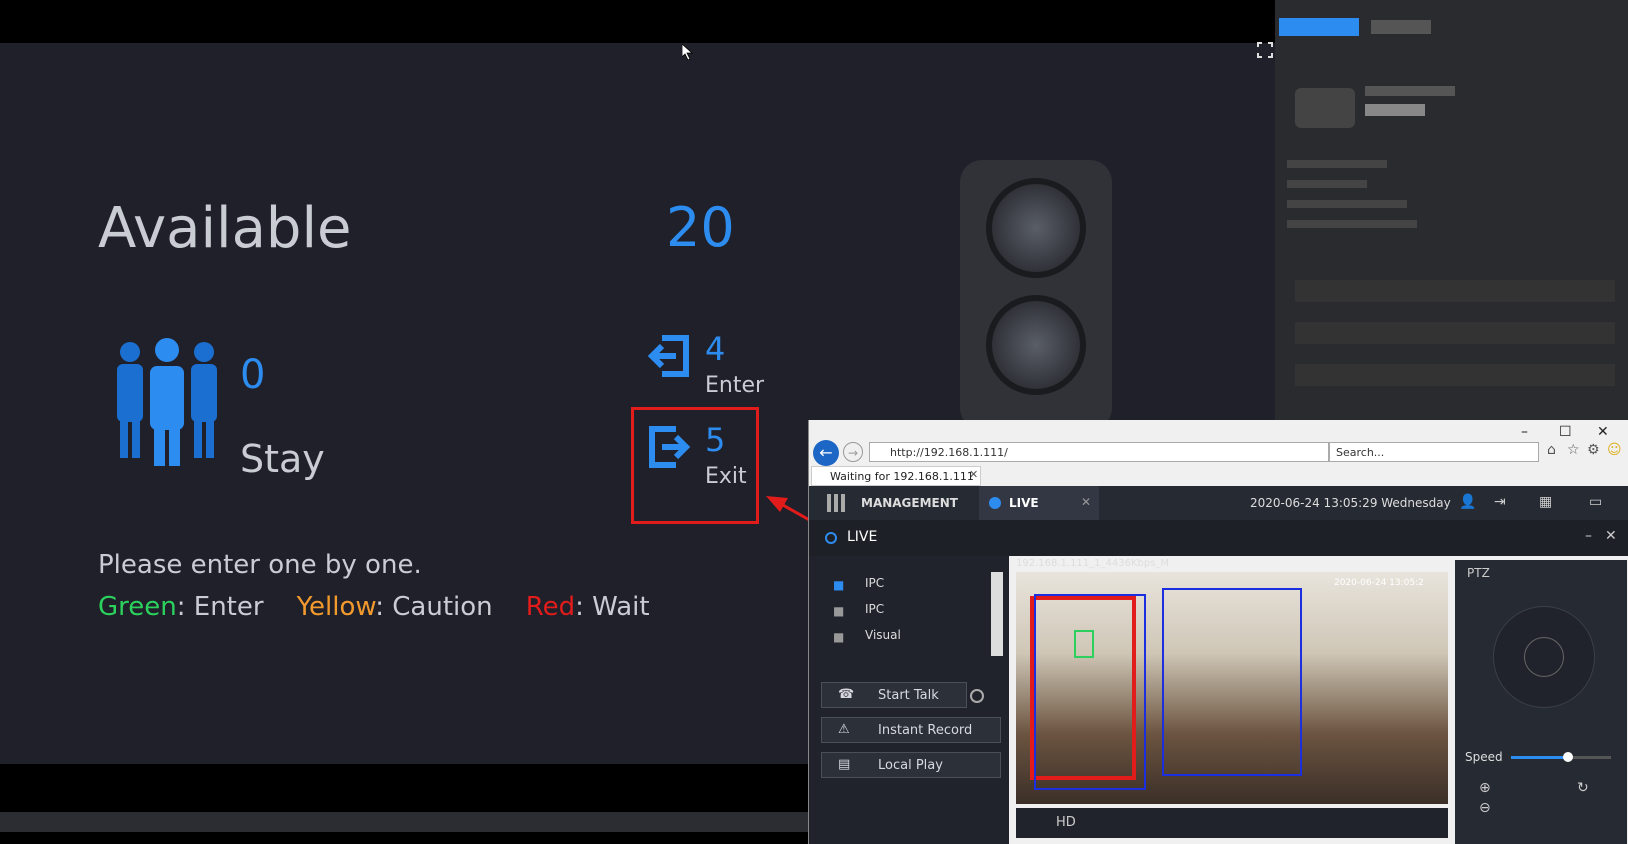 The image size is (1628, 844). I want to click on local-play-label: Local Play, so click(910, 765).